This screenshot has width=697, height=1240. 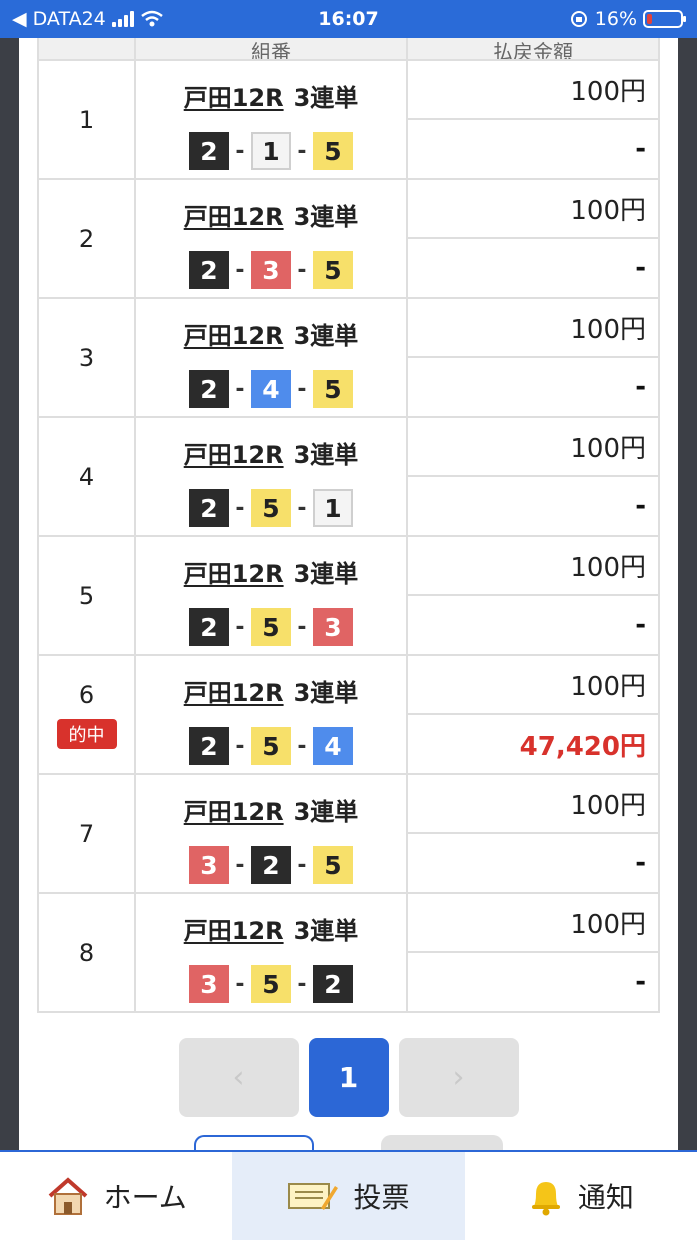 I want to click on nav-vote: 投票, so click(x=348, y=1196).